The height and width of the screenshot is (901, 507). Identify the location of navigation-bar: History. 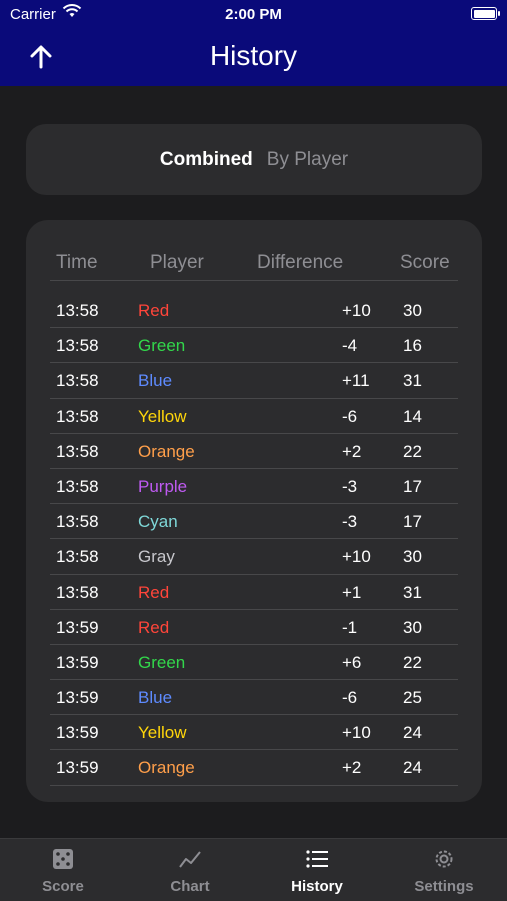
(253, 57).